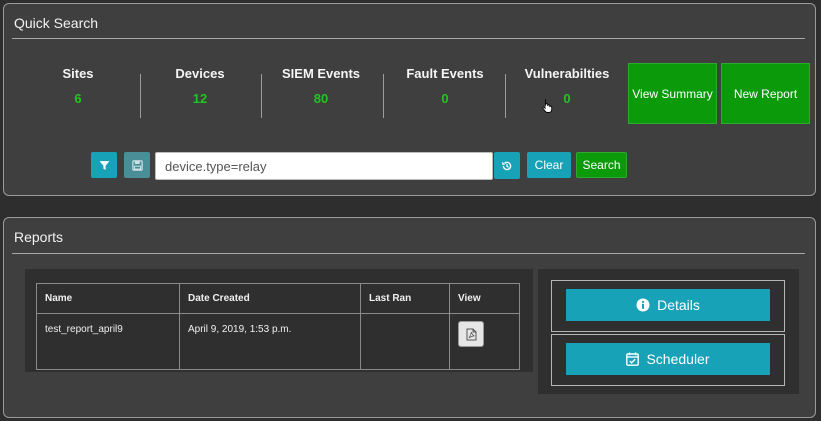 The width and height of the screenshot is (821, 421). I want to click on scheduler-box: Scheduler, so click(668, 360).